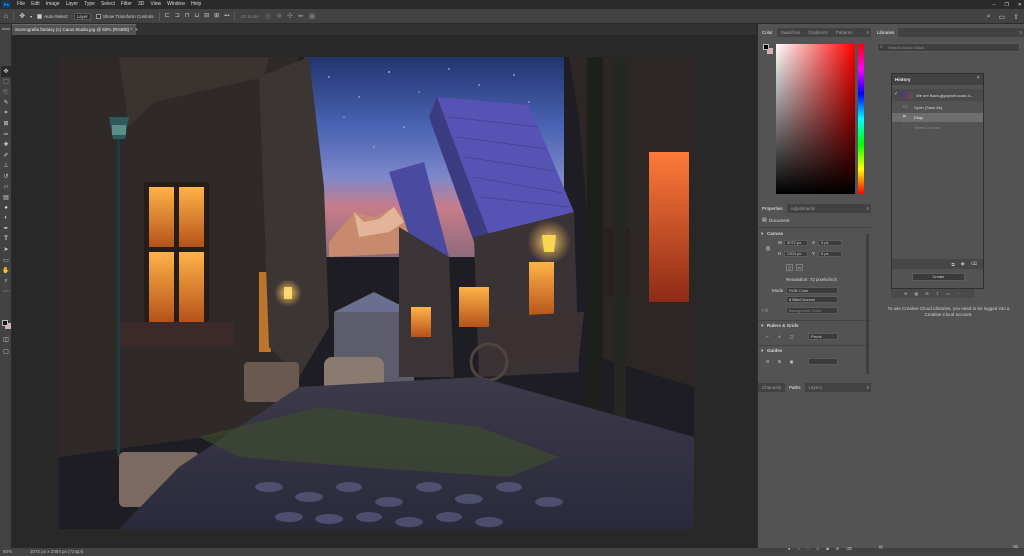  Describe the element at coordinates (6, 208) in the screenshot. I see `blur-tool-icon: ●` at that location.